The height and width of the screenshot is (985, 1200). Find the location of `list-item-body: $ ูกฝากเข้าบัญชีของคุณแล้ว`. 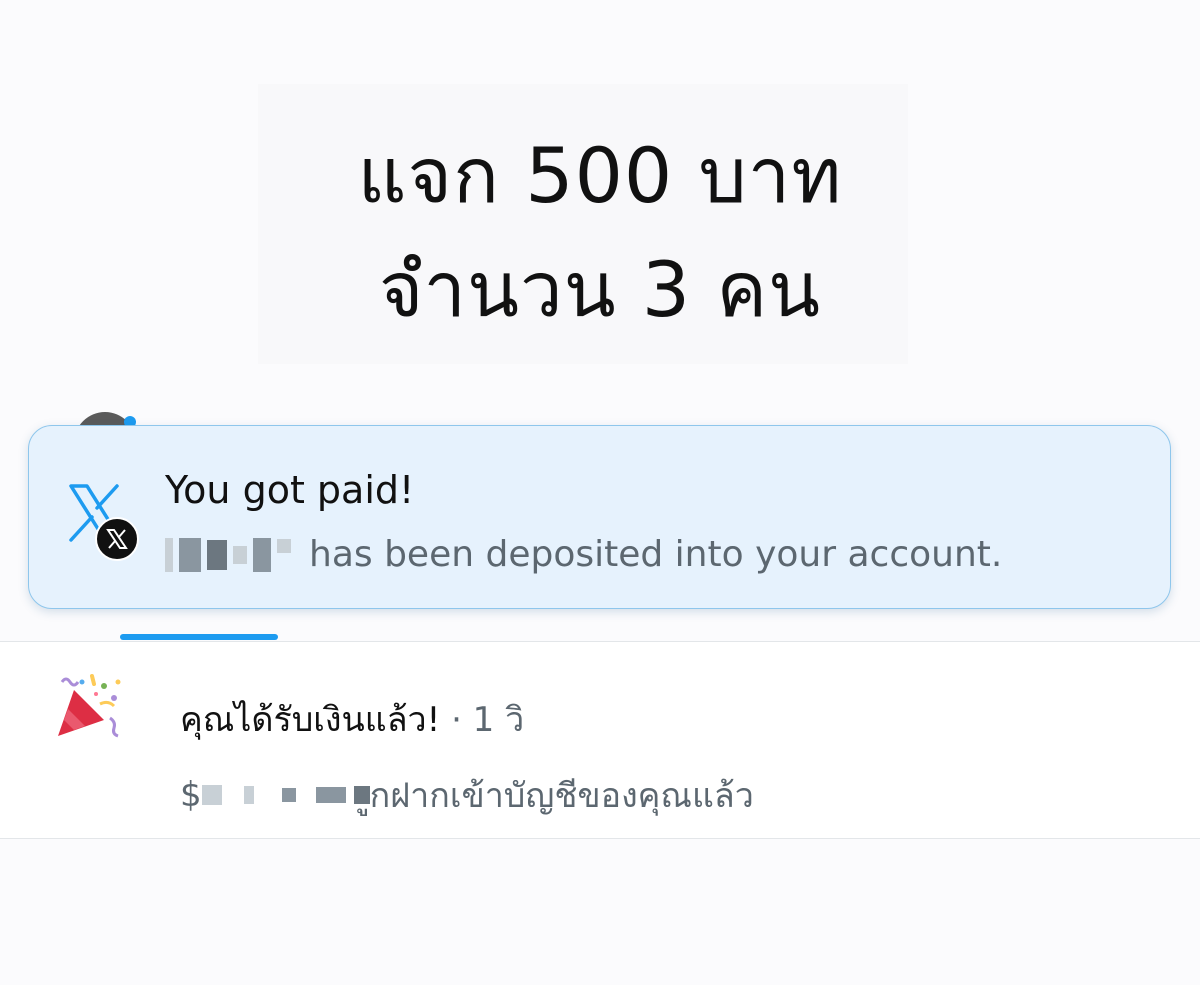

list-item-body: $ ูกฝากเข้าบัญชีของคุณแล้ว is located at coordinates (467, 795).